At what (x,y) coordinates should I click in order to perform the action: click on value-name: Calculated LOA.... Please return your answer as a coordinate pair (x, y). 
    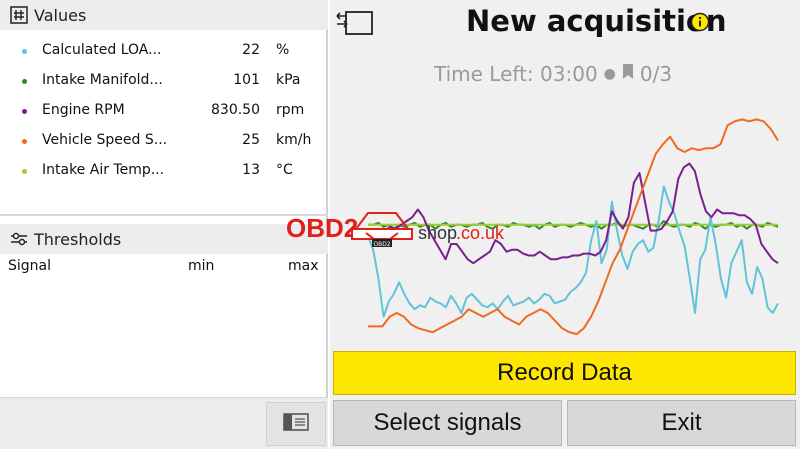
    Looking at the image, I should click on (102, 50).